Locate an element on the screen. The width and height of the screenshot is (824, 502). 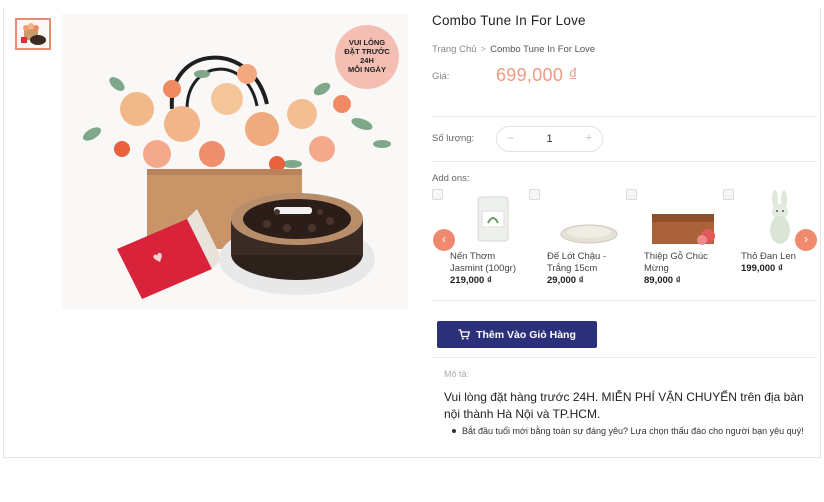
breadcrumb-current: Combo Tune In For Love is located at coordinates (543, 49).